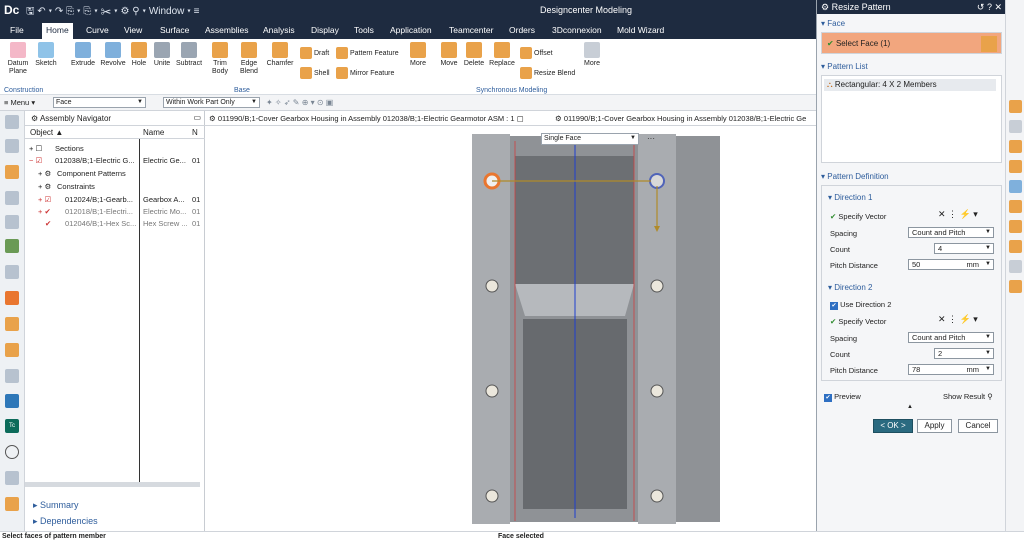  I want to click on maximize-icon: ▭, so click(197, 117).